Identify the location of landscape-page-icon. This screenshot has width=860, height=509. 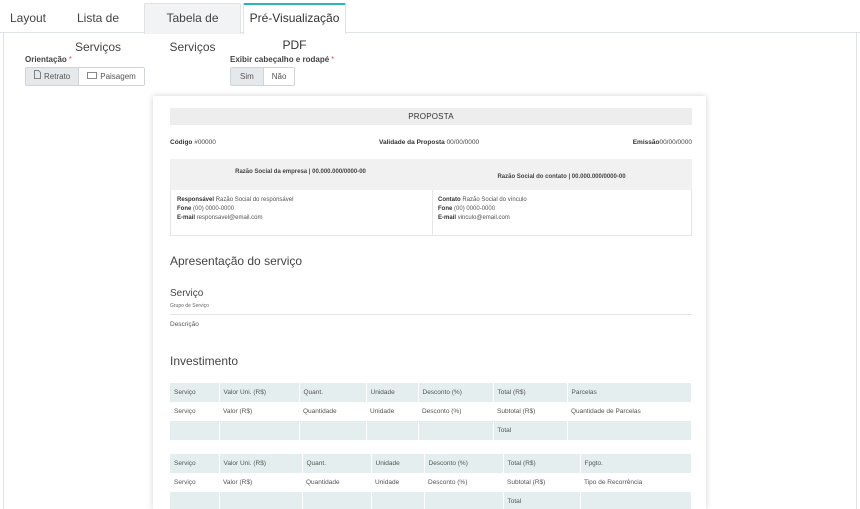
(92, 76).